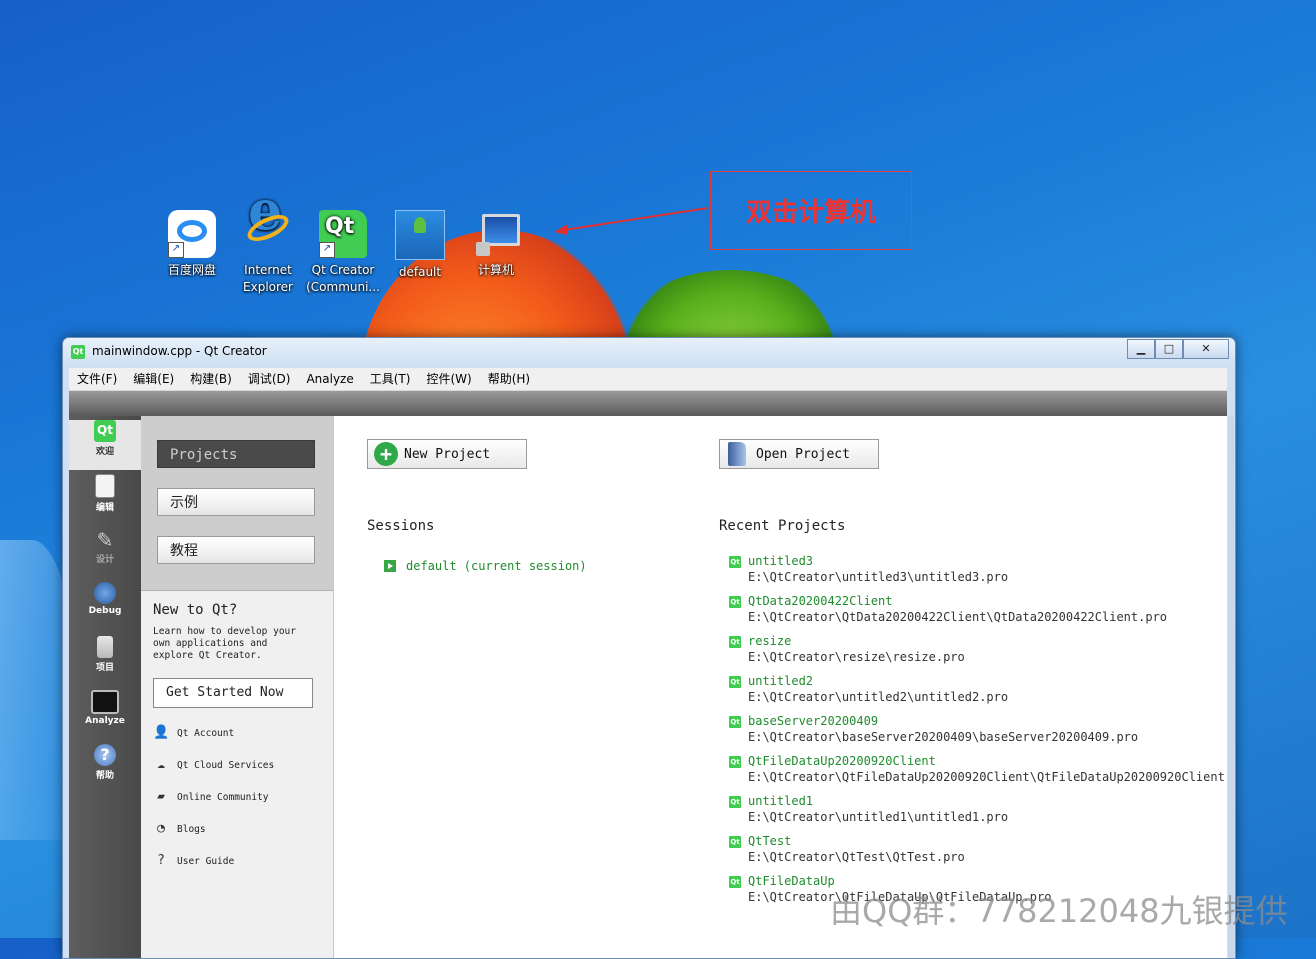 The height and width of the screenshot is (959, 1316). I want to click on mode-selector: 欢迎 编辑 设计 Debug 项目 Analyze ? 帮助, so click(105, 687).